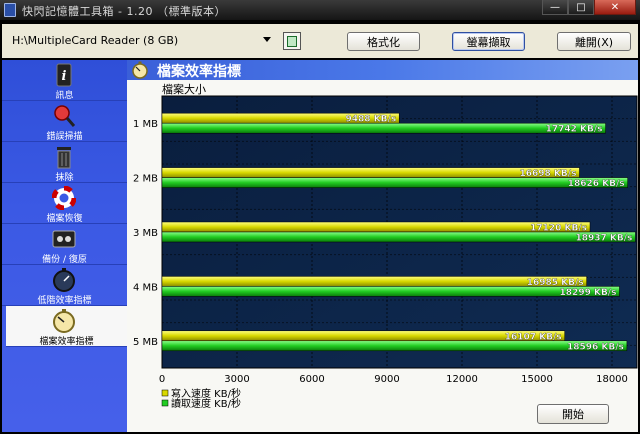  What do you see at coordinates (612, 379) in the screenshot?
I see `x-tick-label: 18000` at bounding box center [612, 379].